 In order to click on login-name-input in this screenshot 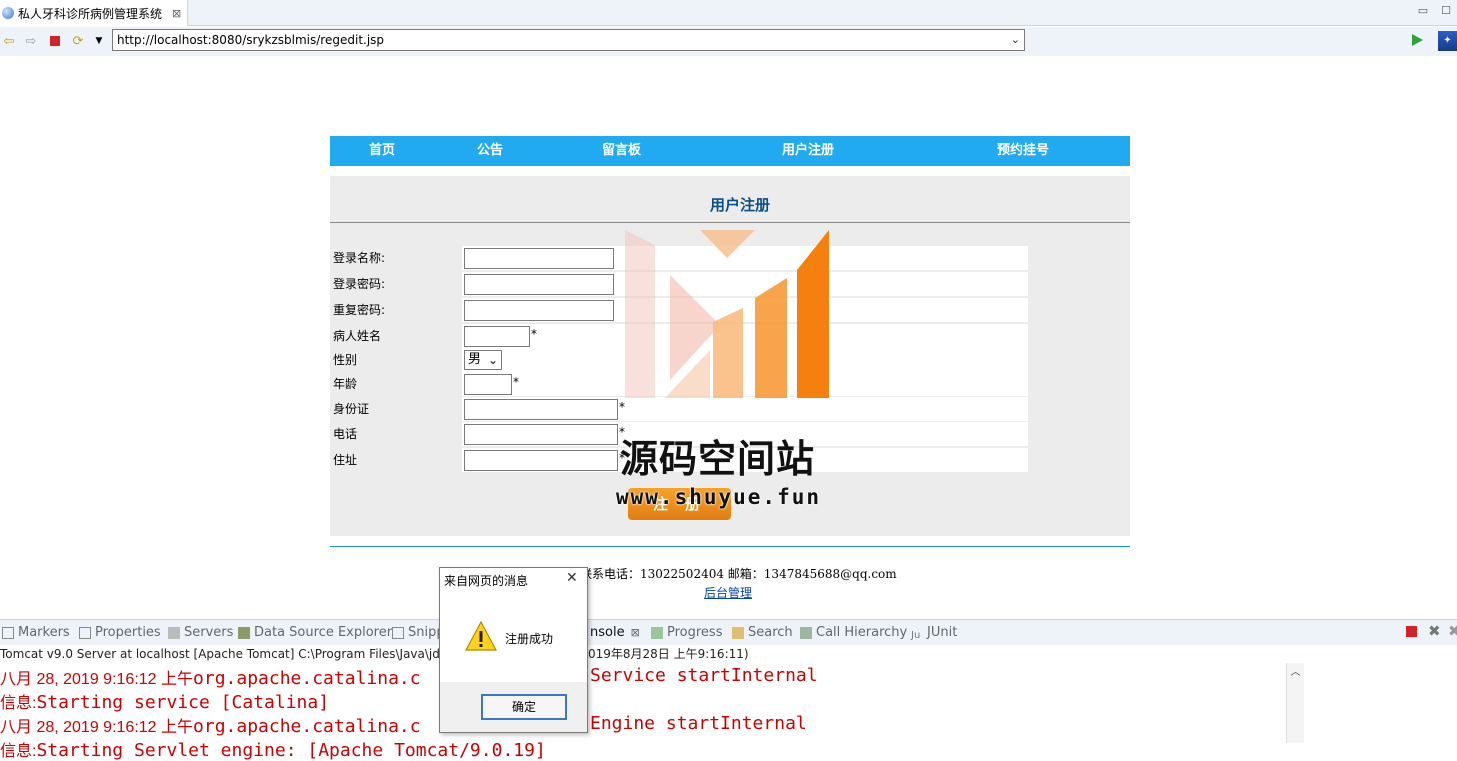, I will do `click(539, 258)`.